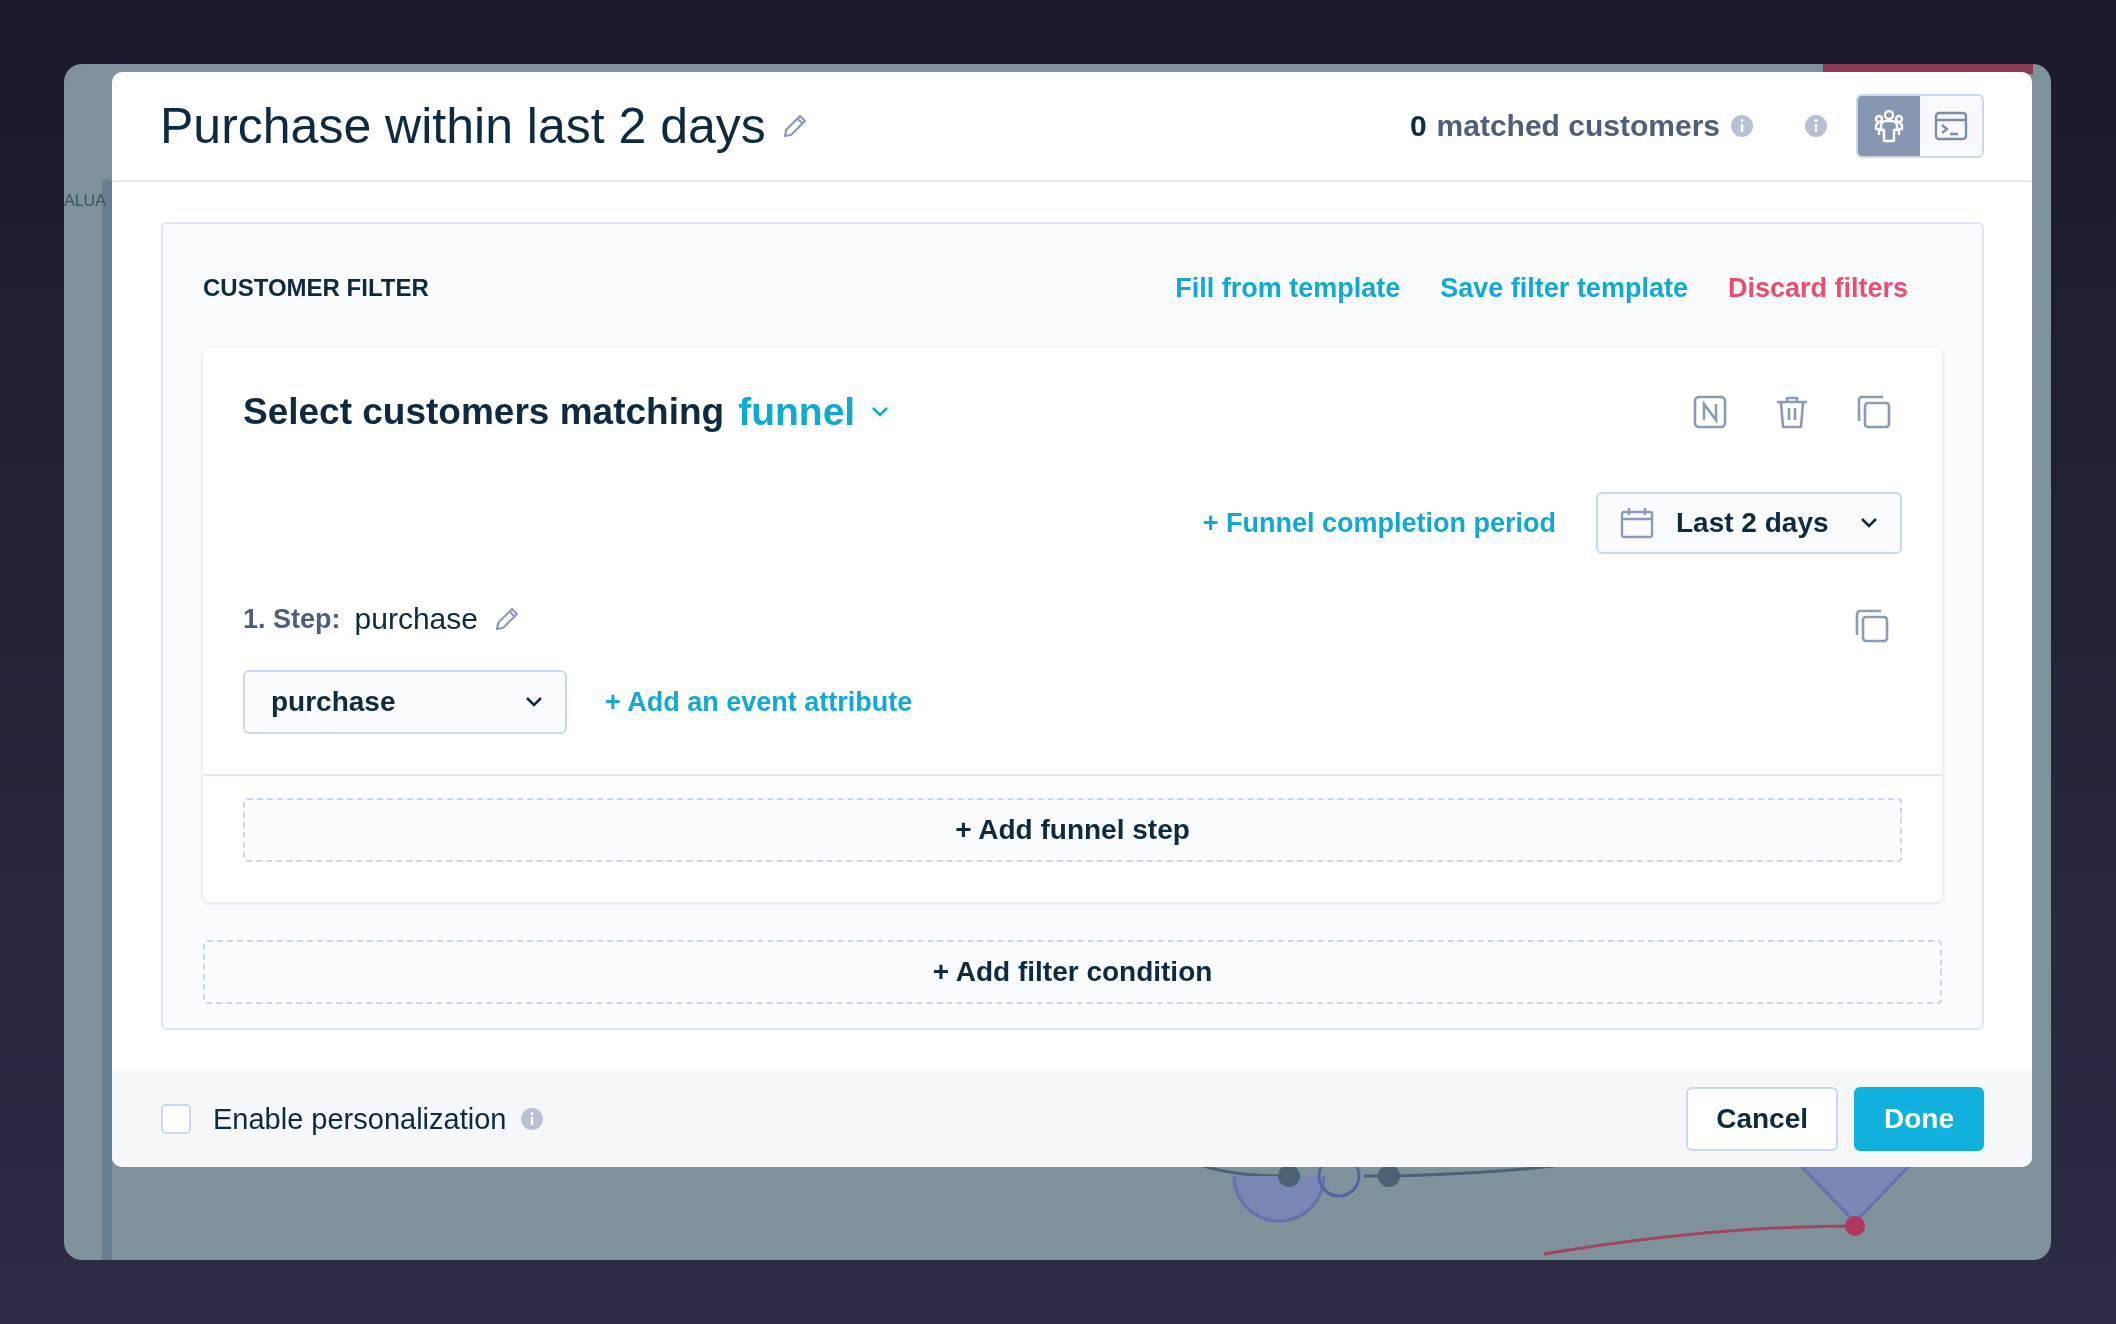  Describe the element at coordinates (1817, 288) in the screenshot. I see `discard-link: Discard filters` at that location.